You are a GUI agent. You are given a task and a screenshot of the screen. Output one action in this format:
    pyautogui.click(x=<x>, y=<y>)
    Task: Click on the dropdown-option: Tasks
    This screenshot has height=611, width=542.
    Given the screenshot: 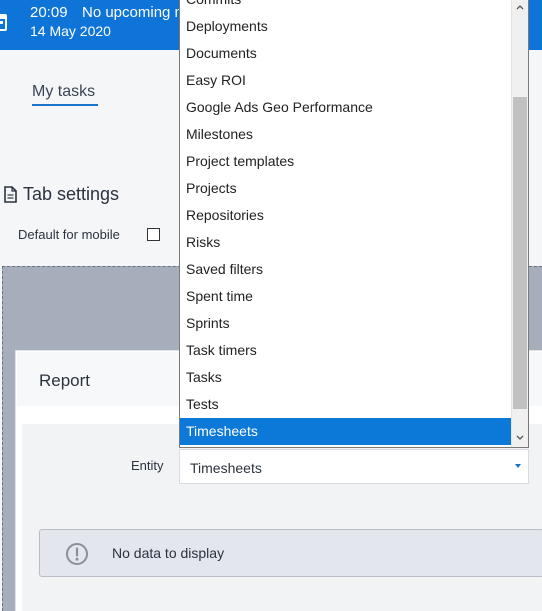 What is the action you would take?
    pyautogui.click(x=346, y=377)
    